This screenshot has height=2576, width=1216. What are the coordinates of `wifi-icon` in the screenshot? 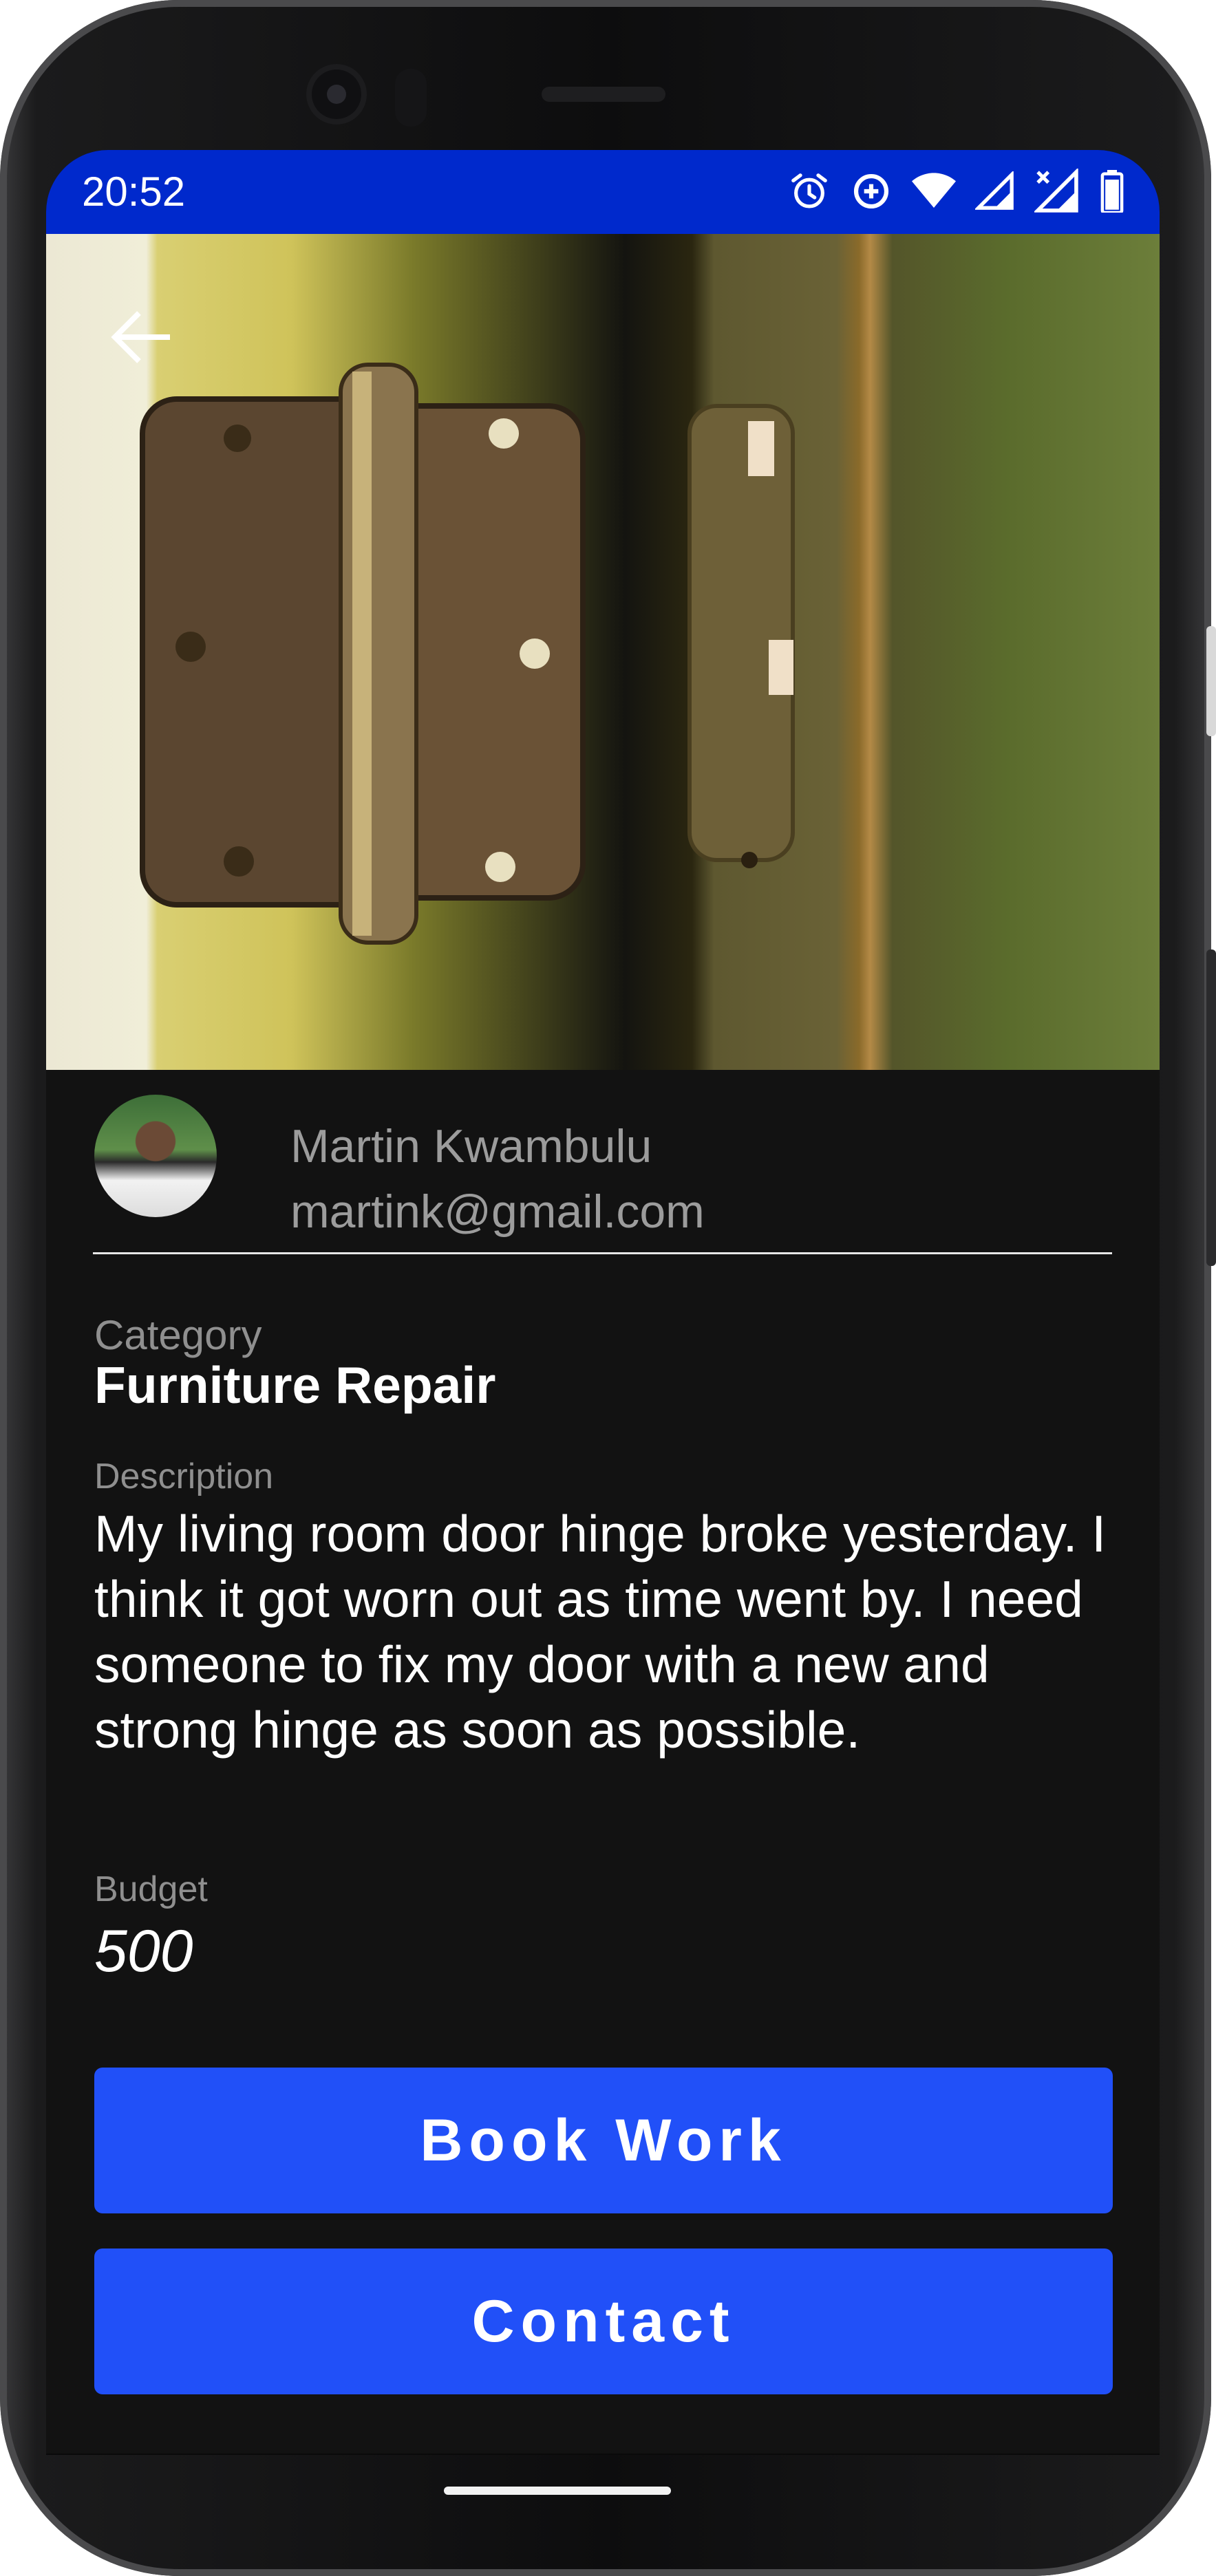 It's located at (934, 191).